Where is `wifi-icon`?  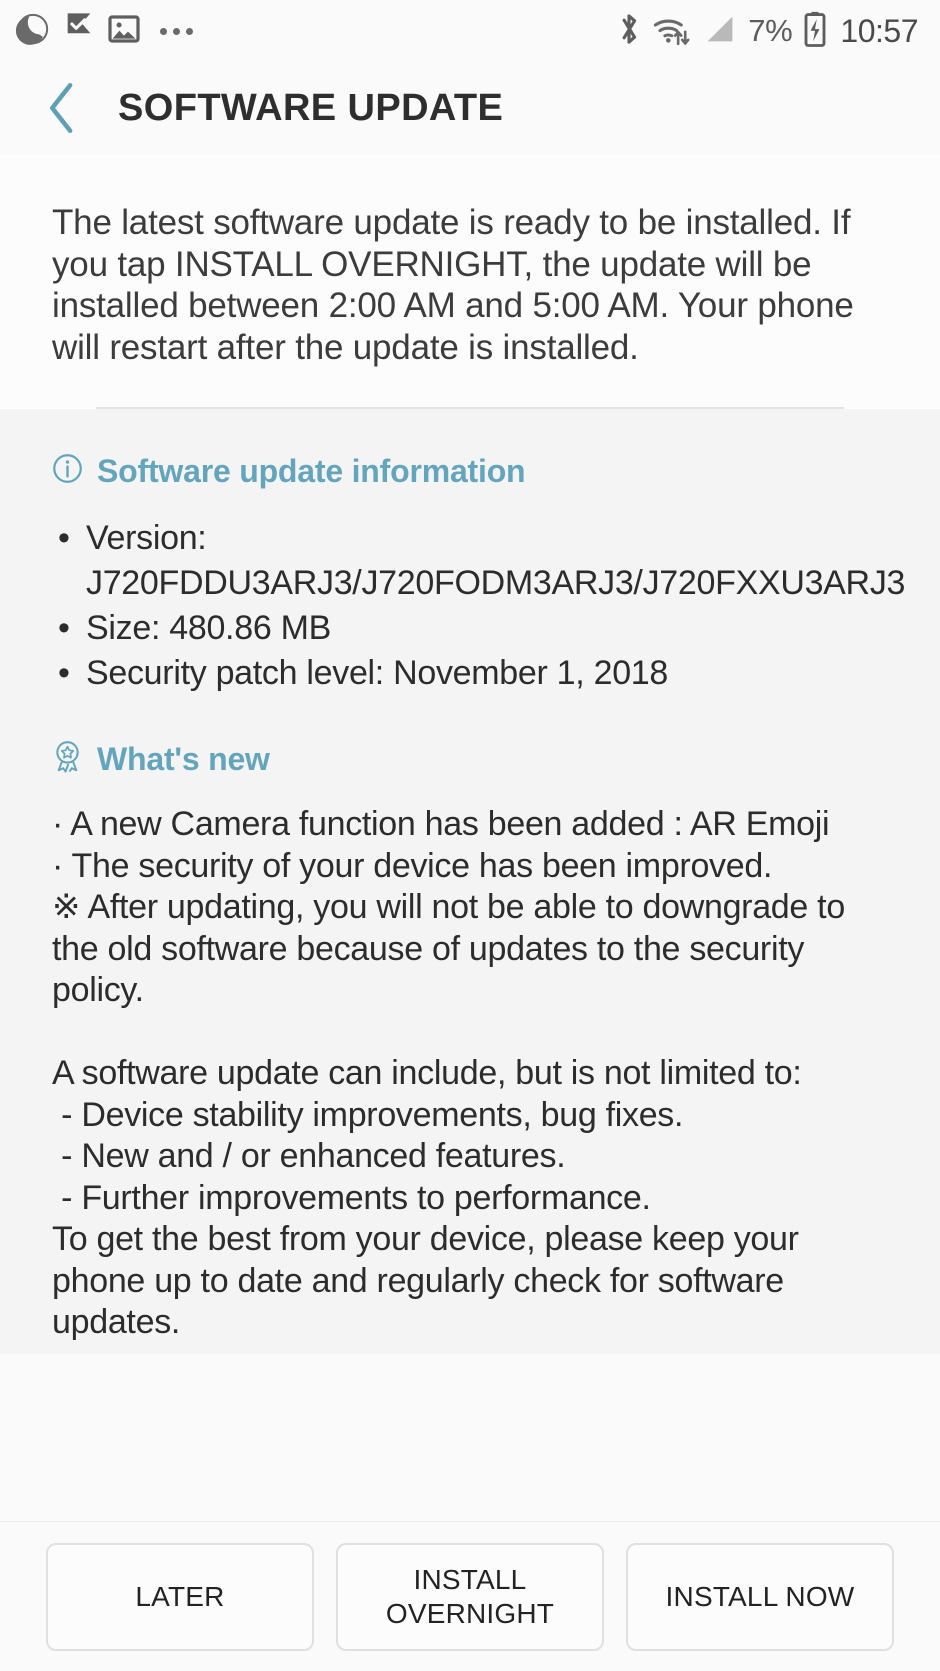
wifi-icon is located at coordinates (672, 31).